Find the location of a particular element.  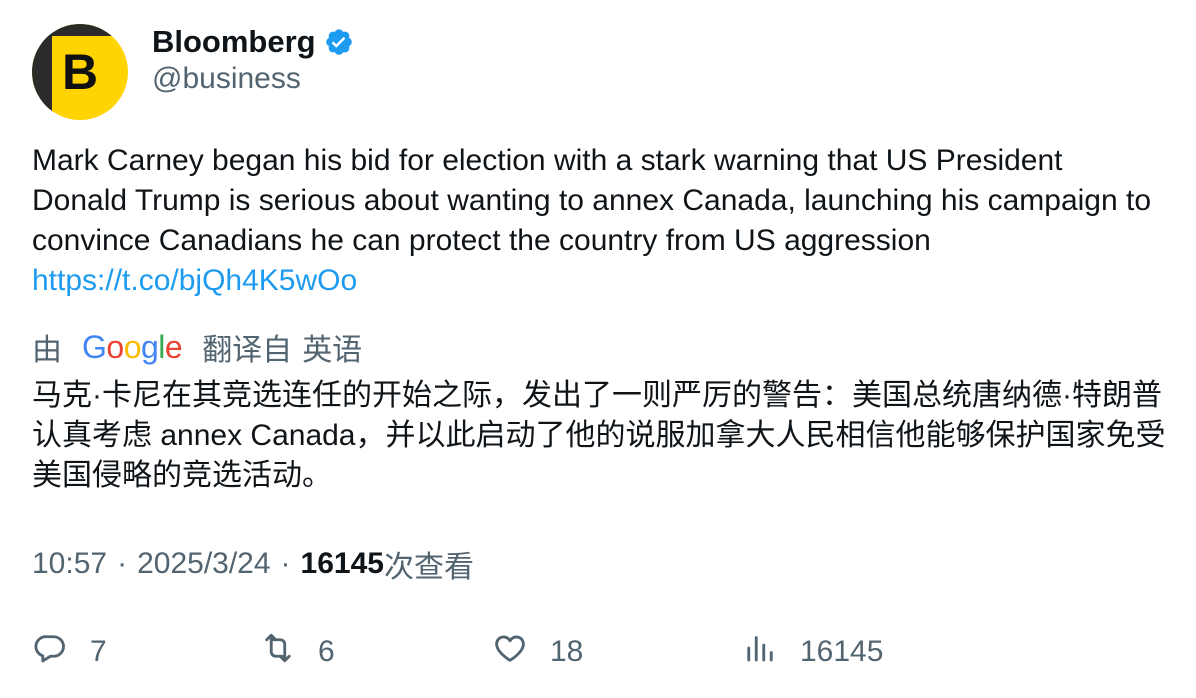

like-count: 18 is located at coordinates (567, 651).